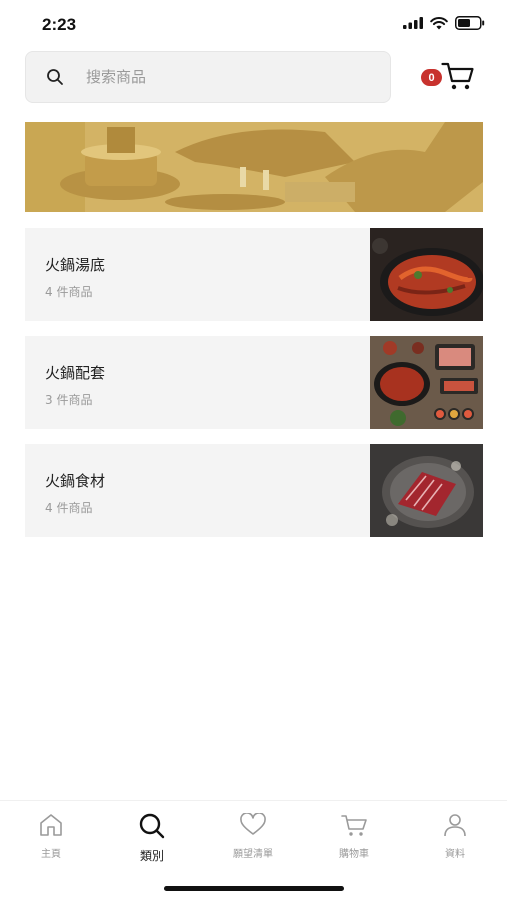 This screenshot has width=507, height=900. Describe the element at coordinates (216, 77) in the screenshot. I see `search-input` at that location.